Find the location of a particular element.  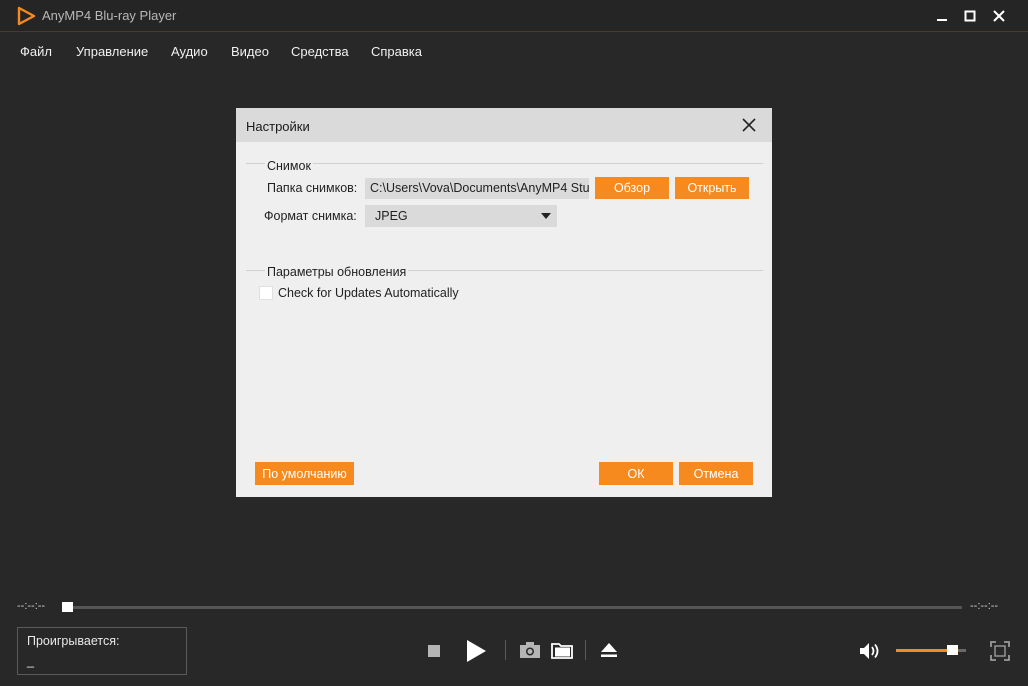

app-title: AnyMP4 Blu-ray Player is located at coordinates (109, 15).